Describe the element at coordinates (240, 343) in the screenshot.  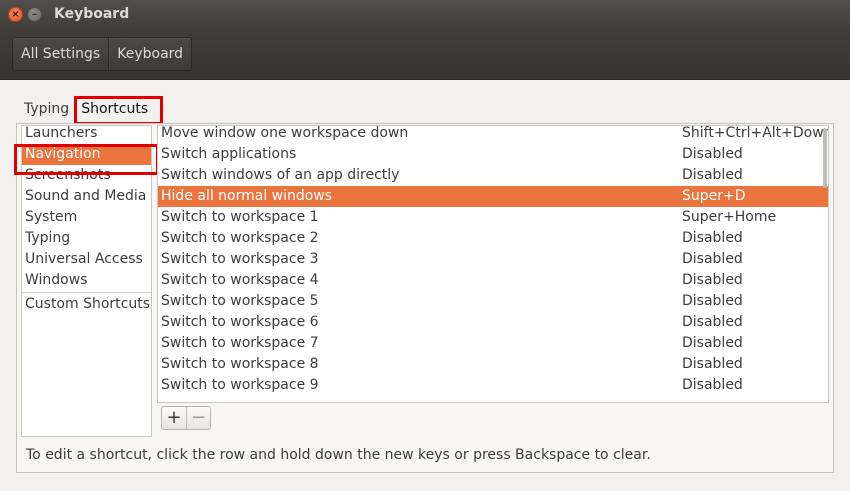
I see `shortcut-action: Switch to workspace 7` at that location.